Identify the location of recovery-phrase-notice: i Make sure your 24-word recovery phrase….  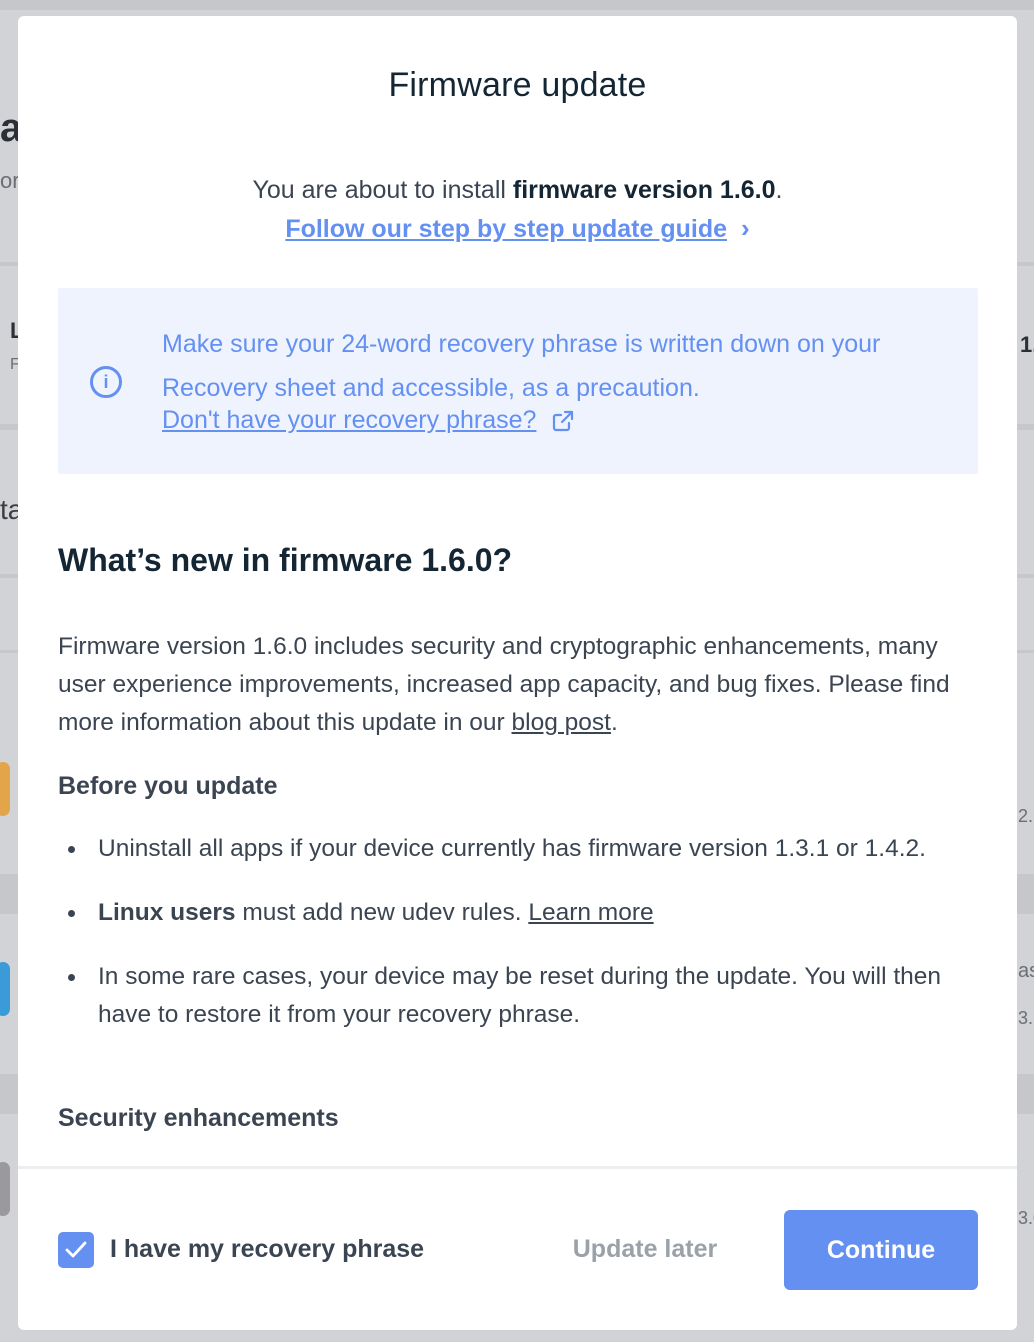
(518, 381).